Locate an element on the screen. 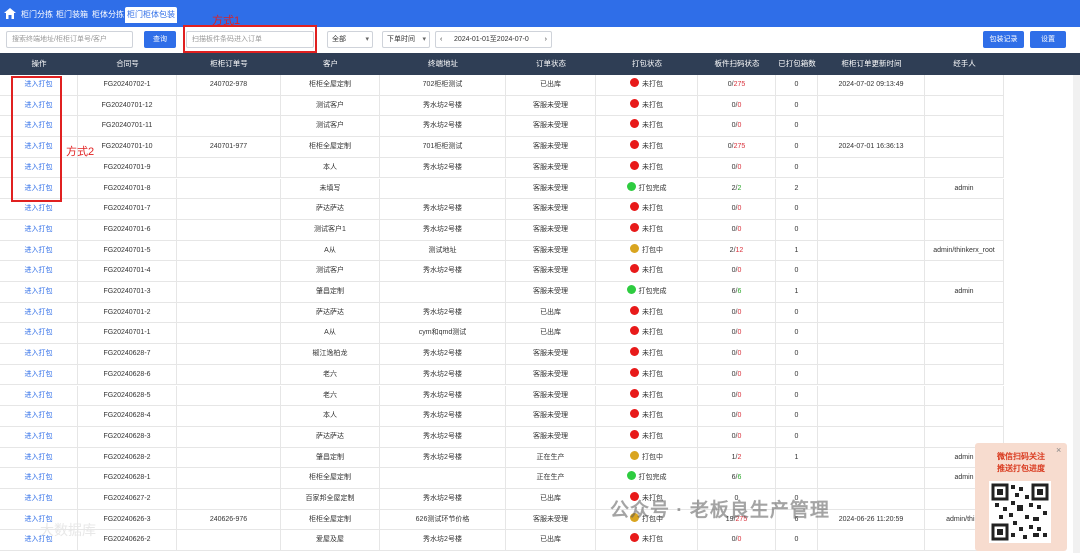  column-header: 板件扫码状态 is located at coordinates (737, 63).